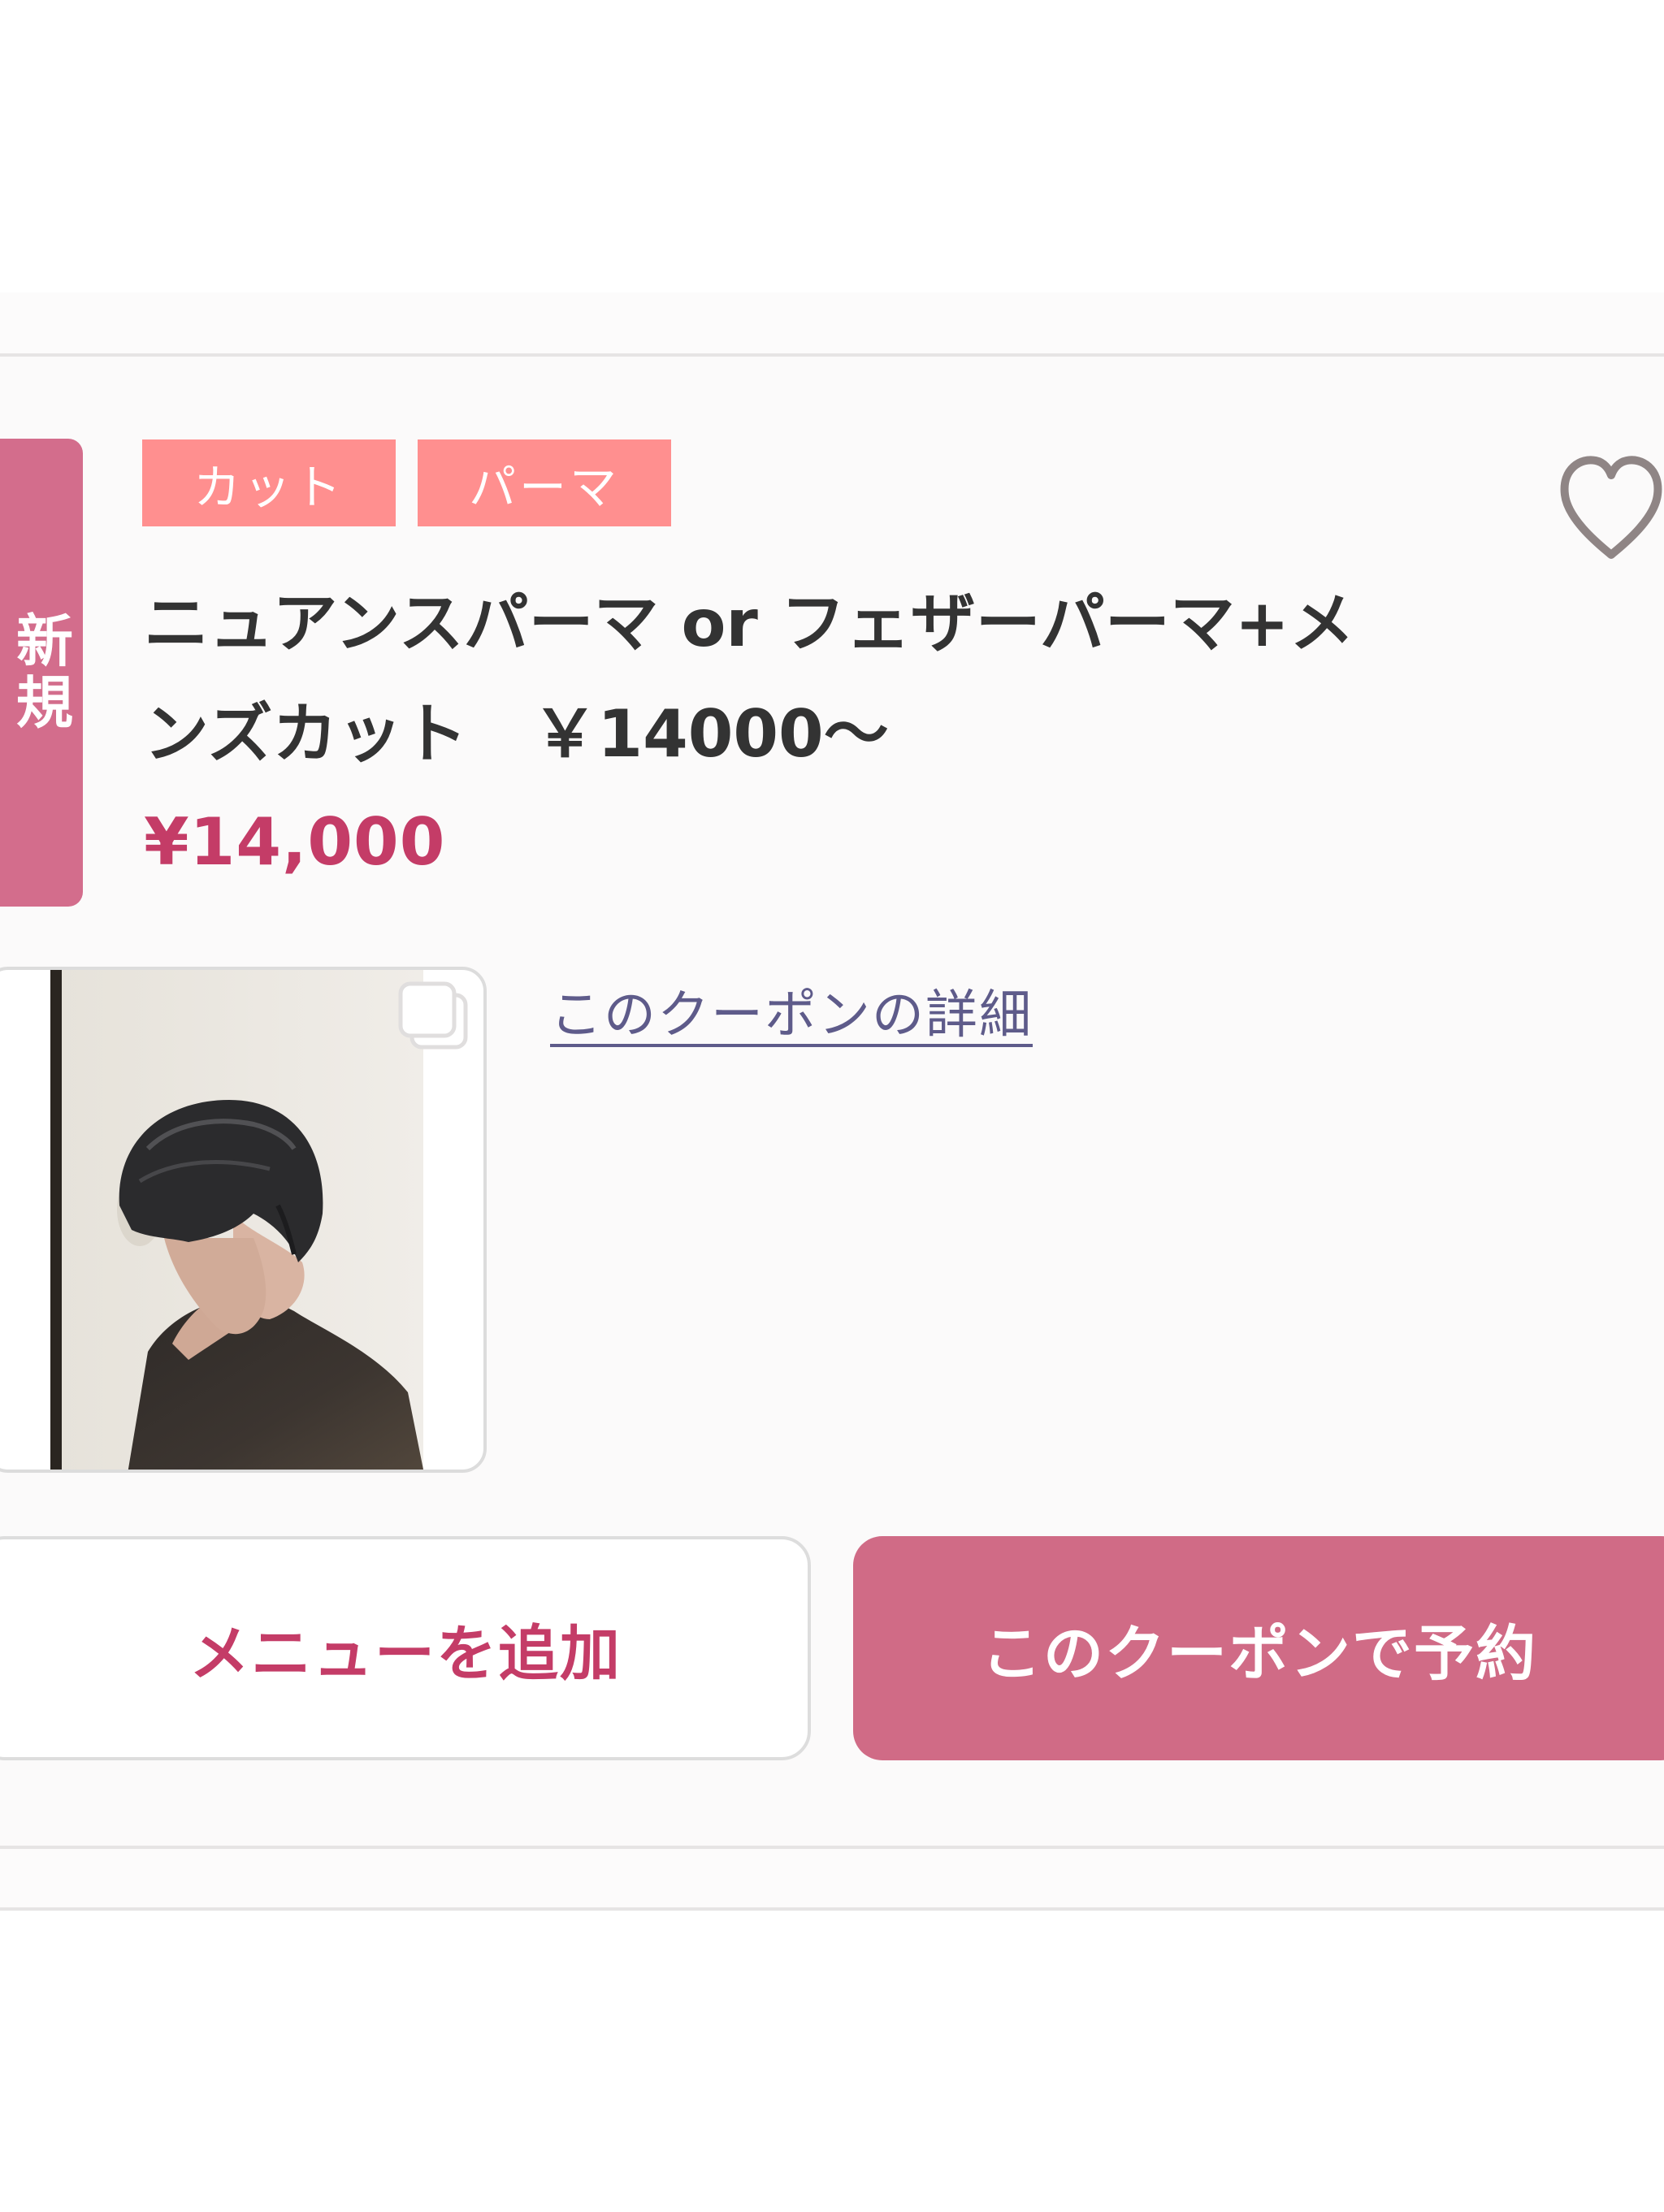  Describe the element at coordinates (295, 842) in the screenshot. I see `coupon-price: ¥14,000` at that location.